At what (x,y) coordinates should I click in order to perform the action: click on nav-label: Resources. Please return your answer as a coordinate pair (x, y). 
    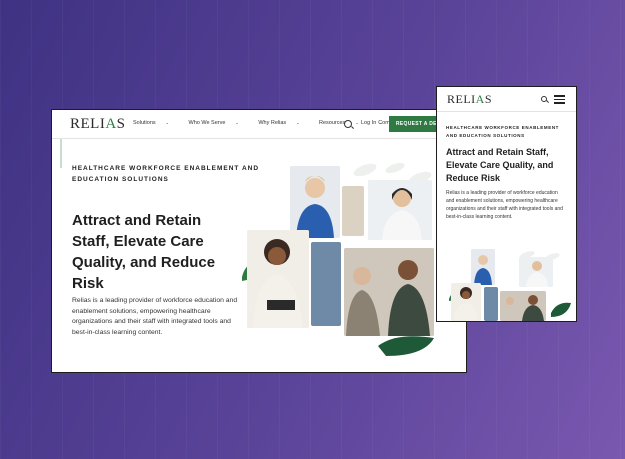
    Looking at the image, I should click on (332, 123).